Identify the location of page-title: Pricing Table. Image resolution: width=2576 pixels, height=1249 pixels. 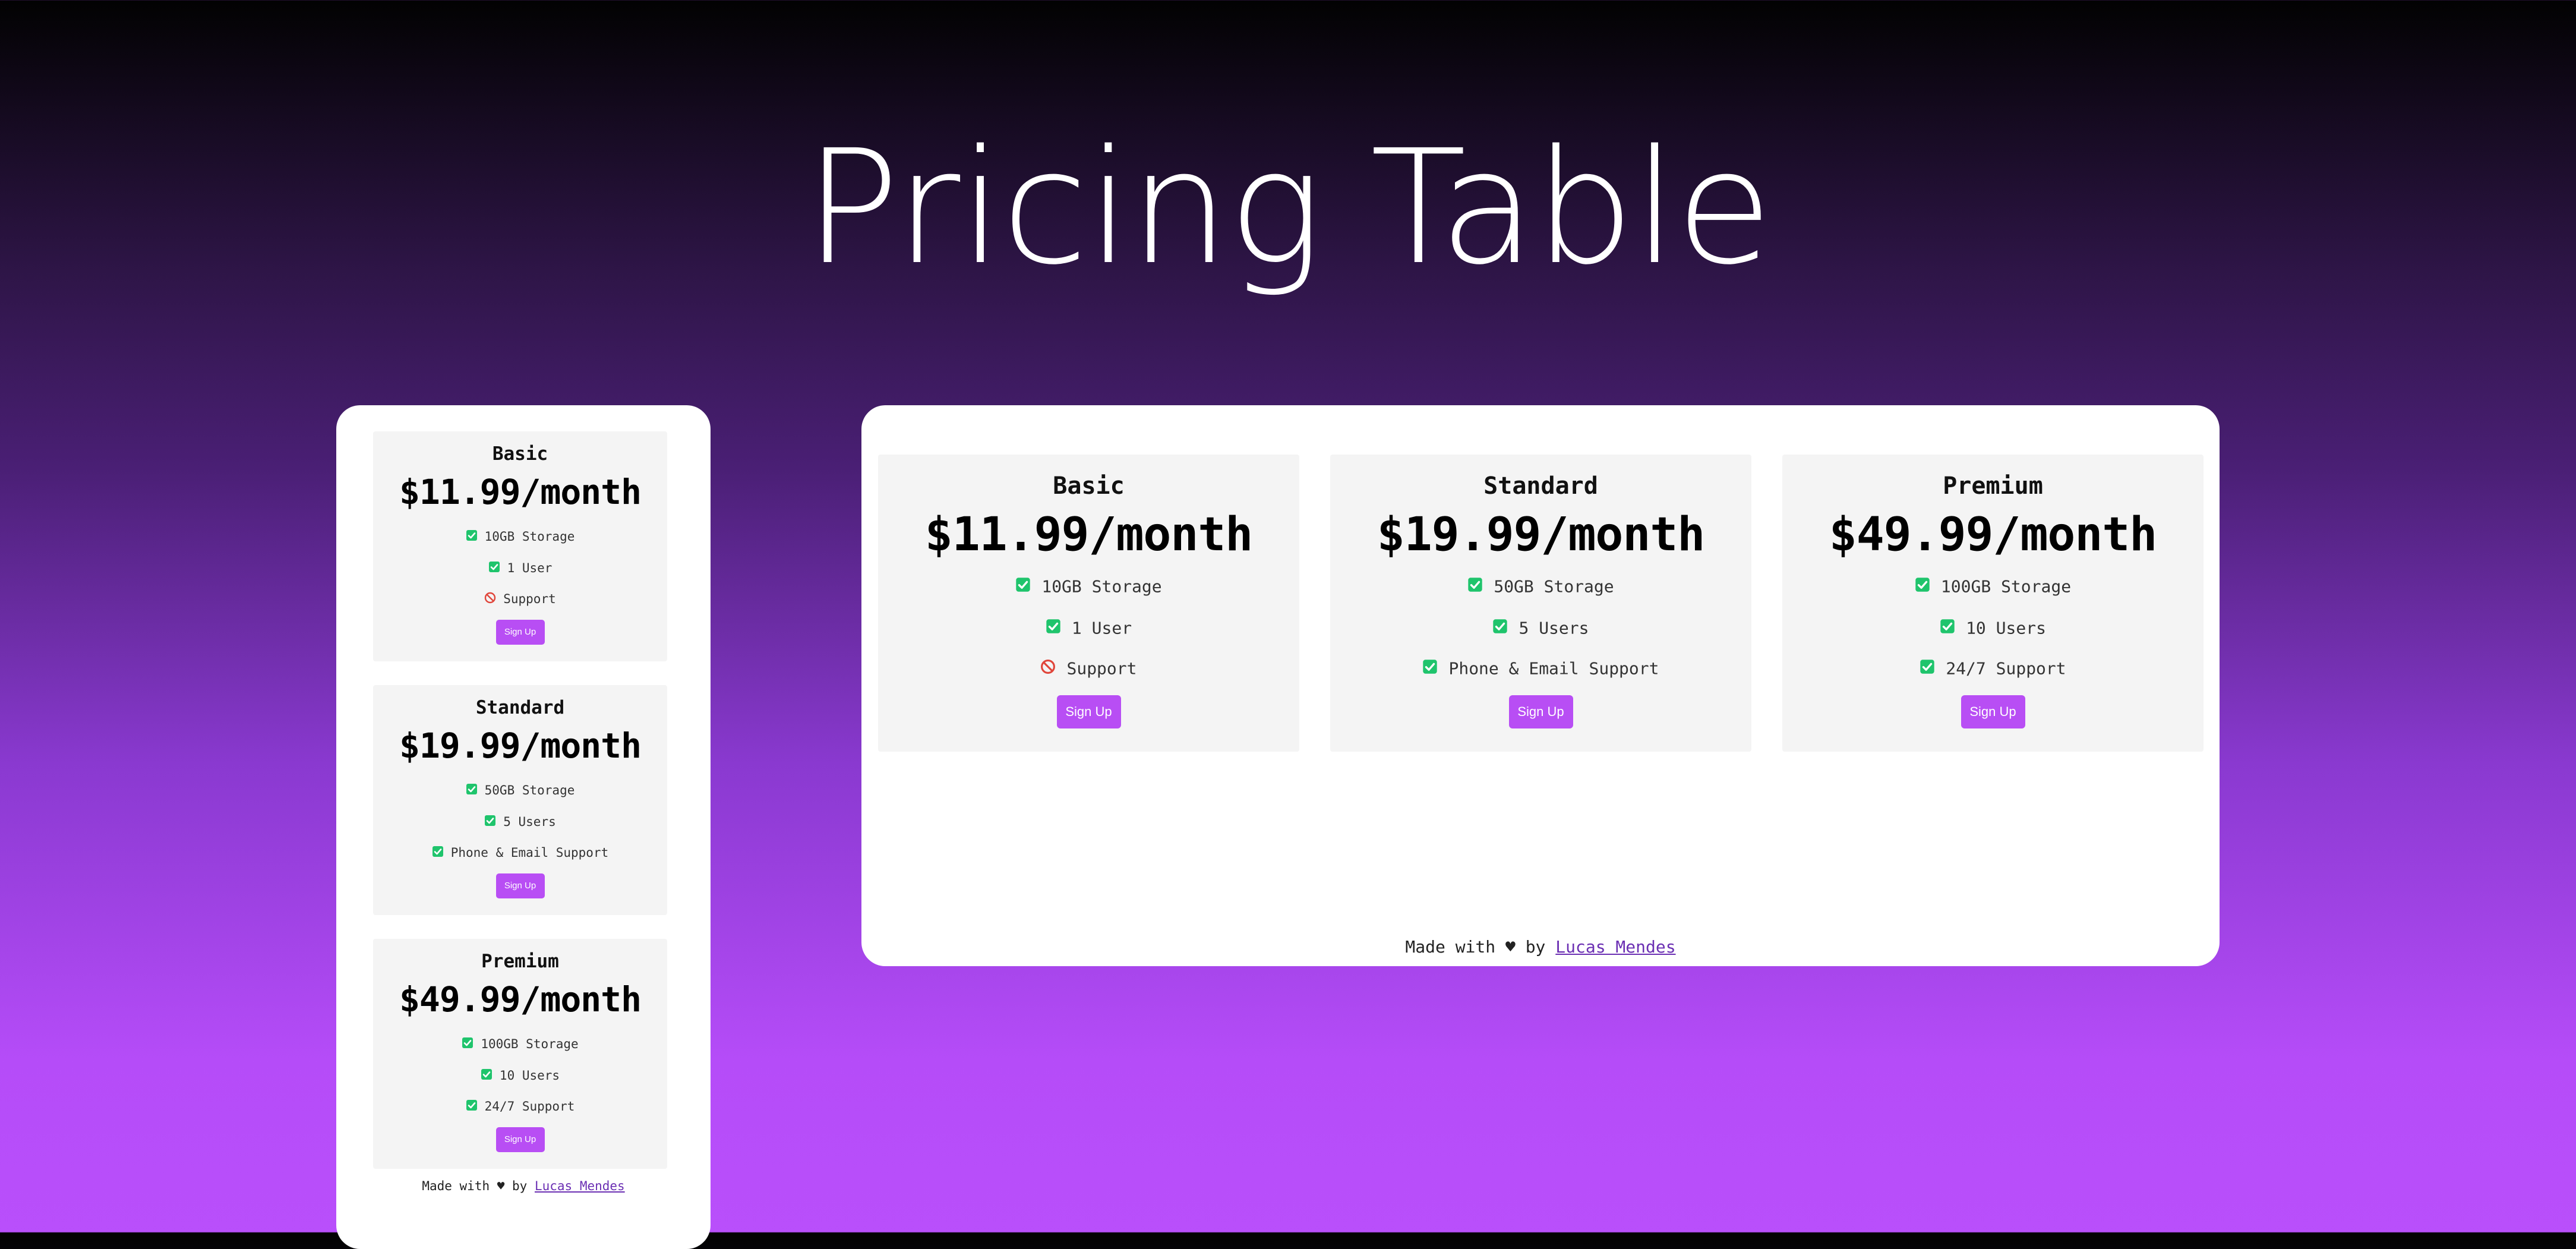
(1288, 207).